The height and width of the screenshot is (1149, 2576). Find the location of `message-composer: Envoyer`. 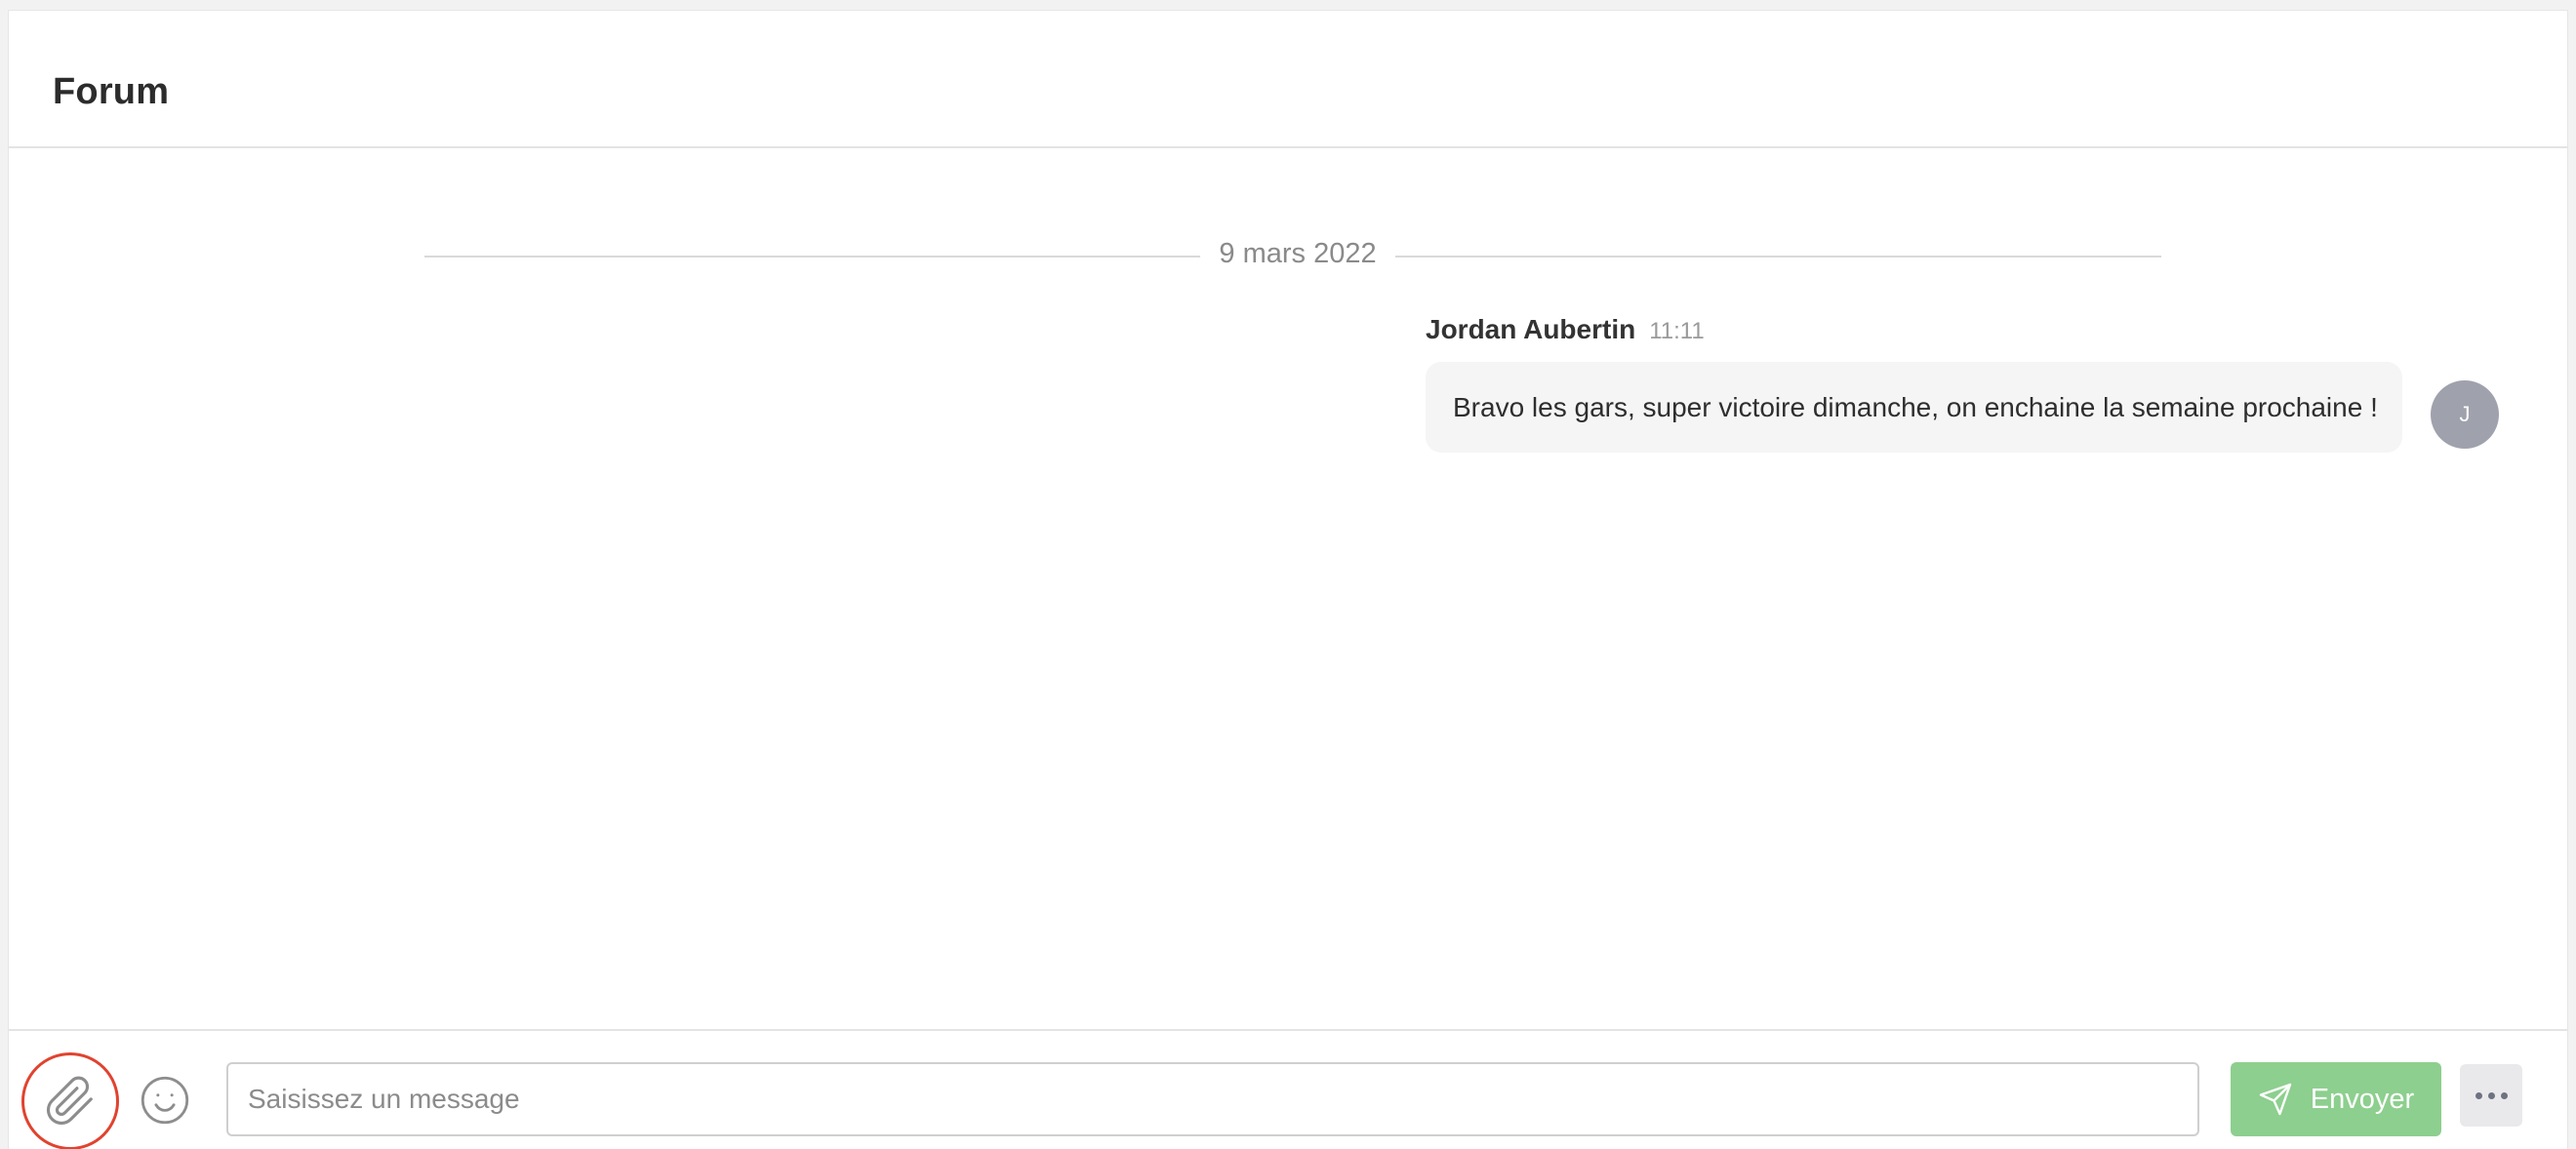

message-composer: Envoyer is located at coordinates (1288, 1089).